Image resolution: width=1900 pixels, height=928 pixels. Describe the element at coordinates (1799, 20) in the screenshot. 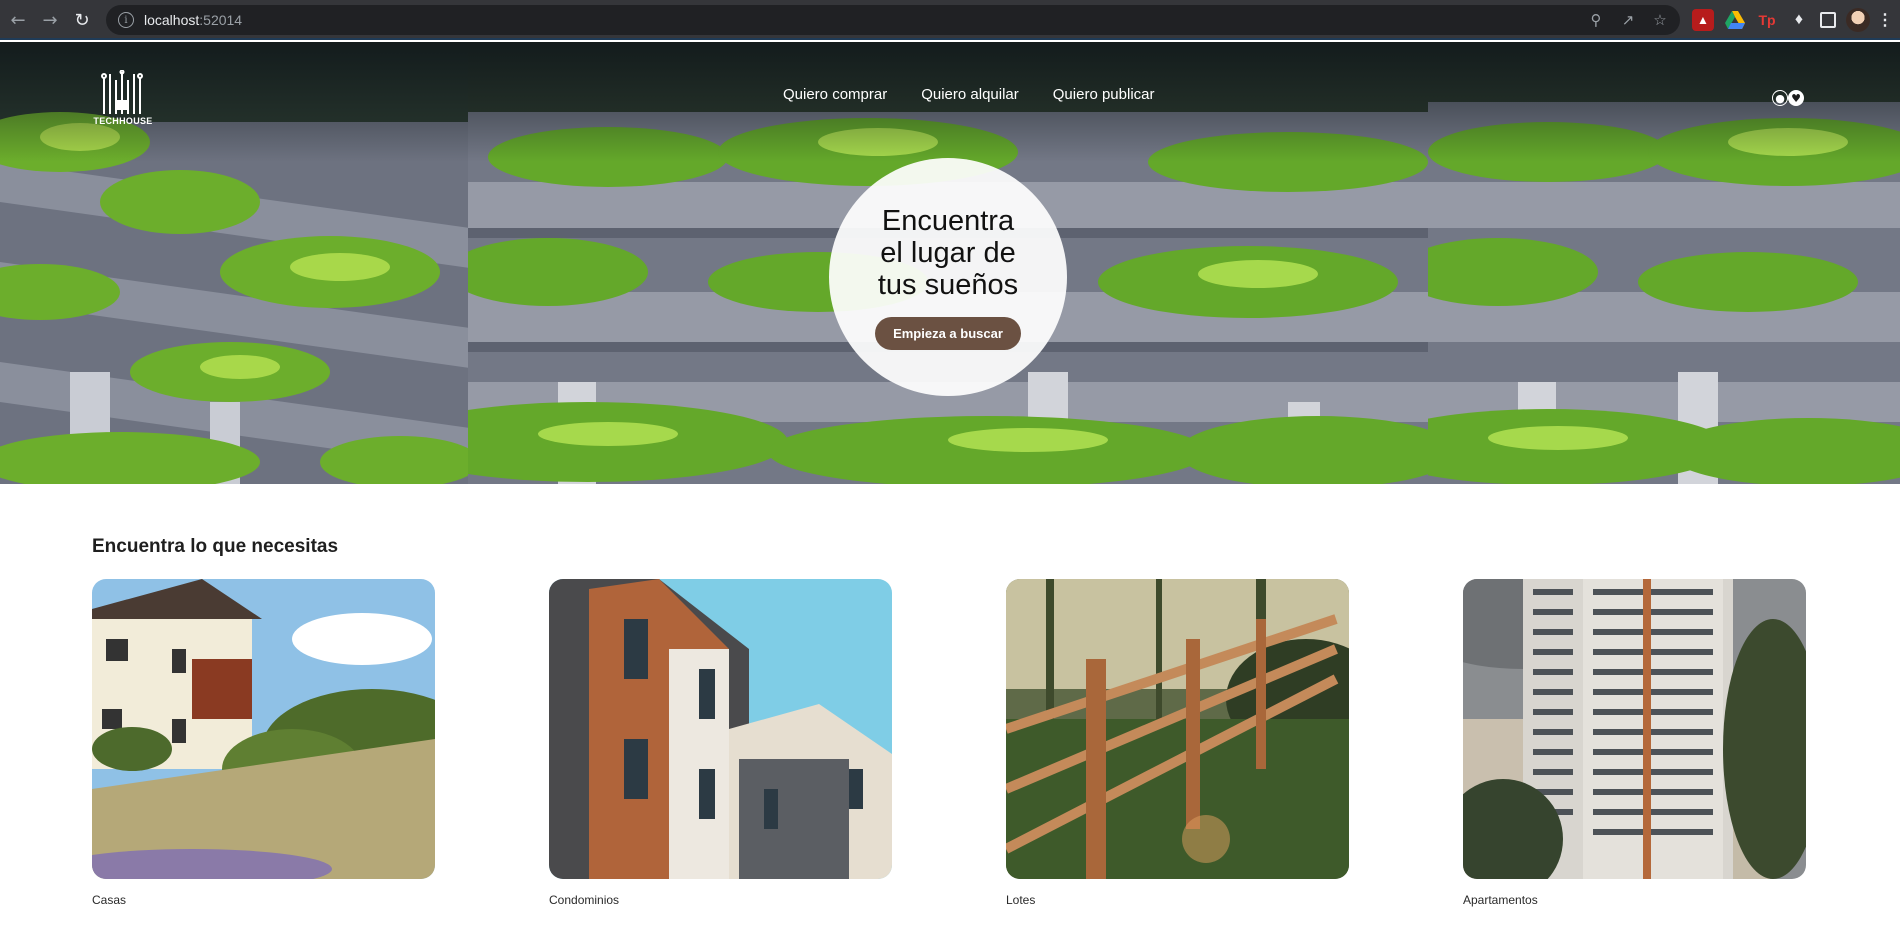

I see `extensions-puzzle-icon: ♦` at that location.